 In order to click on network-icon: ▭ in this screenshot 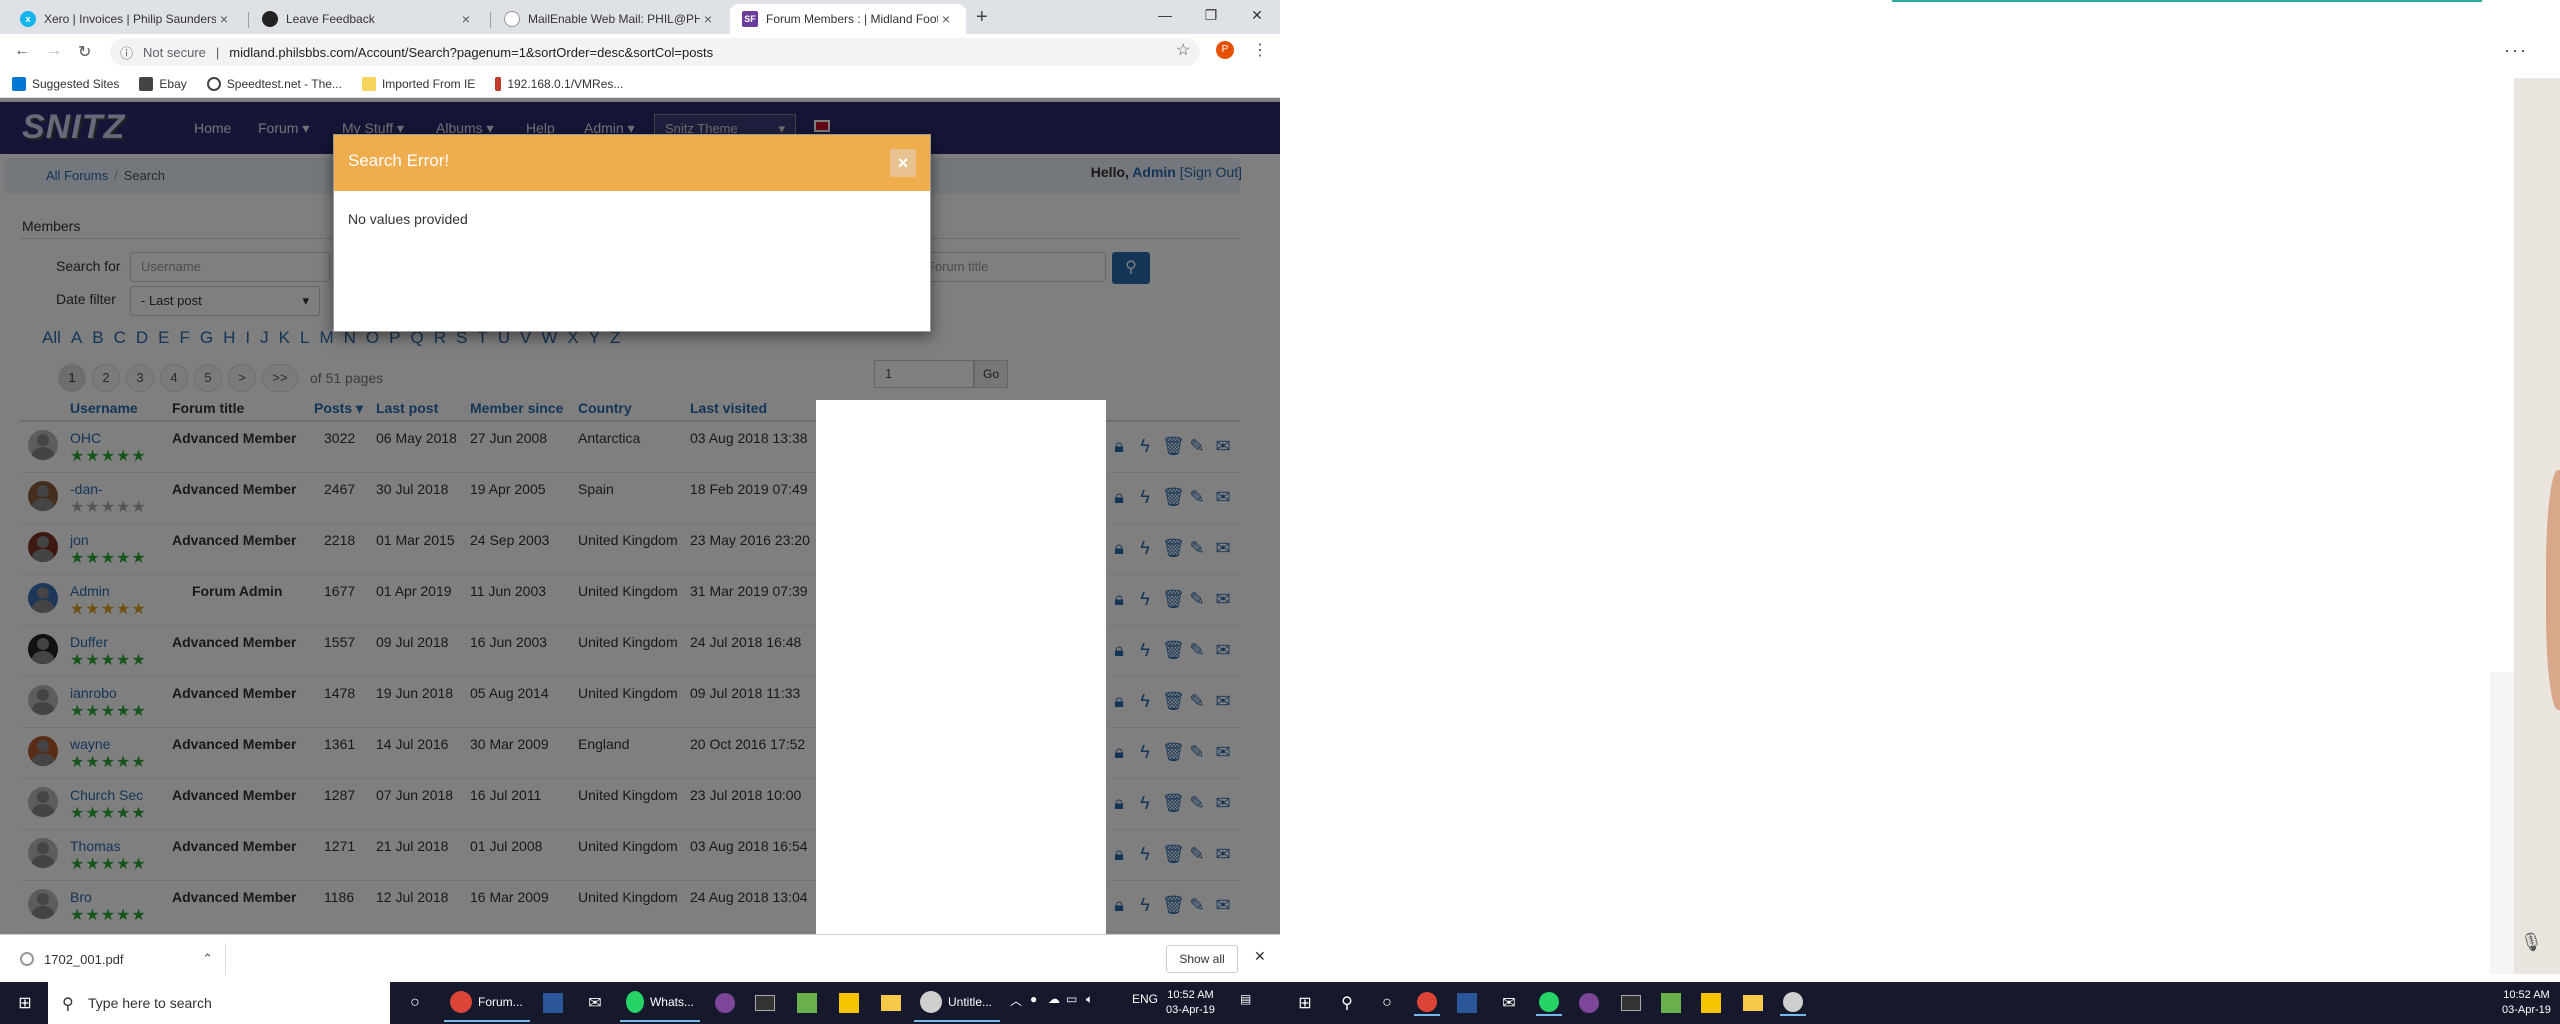, I will do `click(1071, 999)`.